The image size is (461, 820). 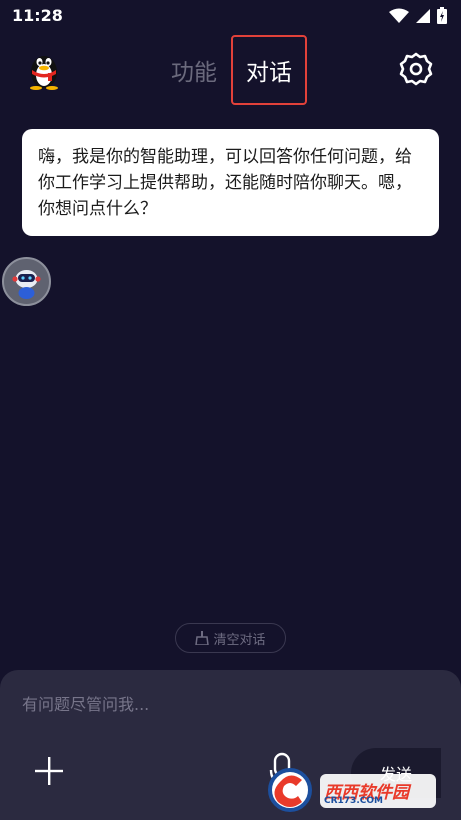 What do you see at coordinates (442, 15) in the screenshot?
I see `battery-icon` at bounding box center [442, 15].